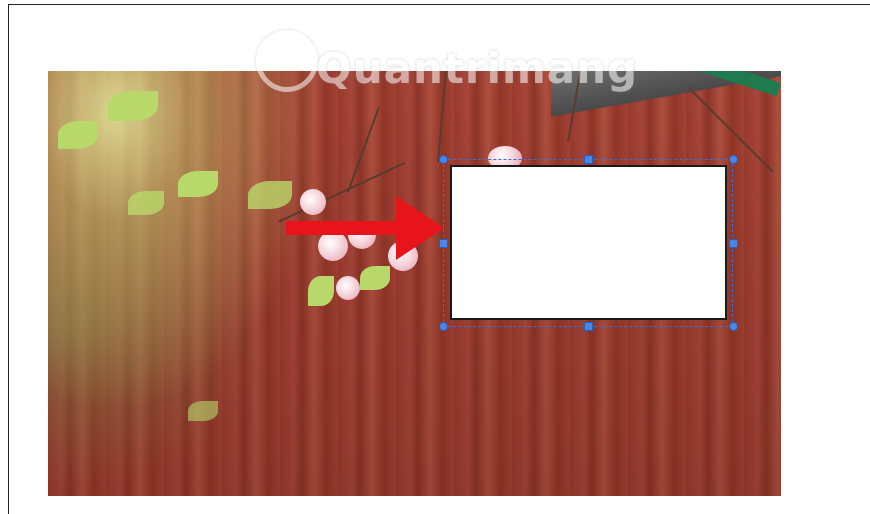  Describe the element at coordinates (477, 68) in the screenshot. I see `watermark-text: Quantrimang` at that location.